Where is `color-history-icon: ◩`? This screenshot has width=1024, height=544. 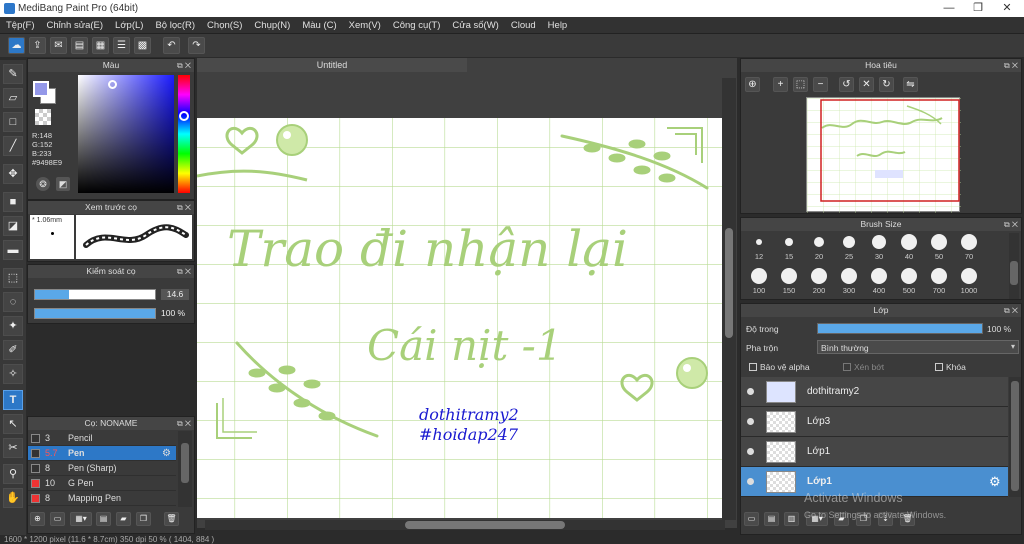
color-history-icon: ◩ is located at coordinates (63, 184).